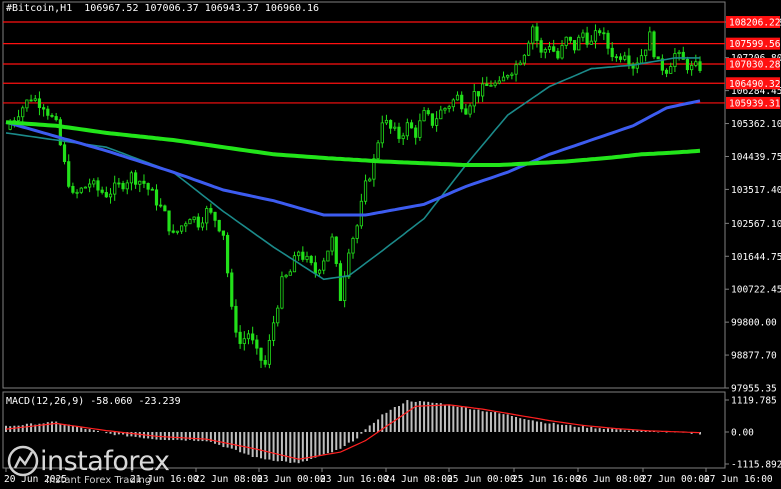 The width and height of the screenshot is (781, 489). Describe the element at coordinates (755, 64) in the screenshot. I see `level-label: 107030.28` at that location.